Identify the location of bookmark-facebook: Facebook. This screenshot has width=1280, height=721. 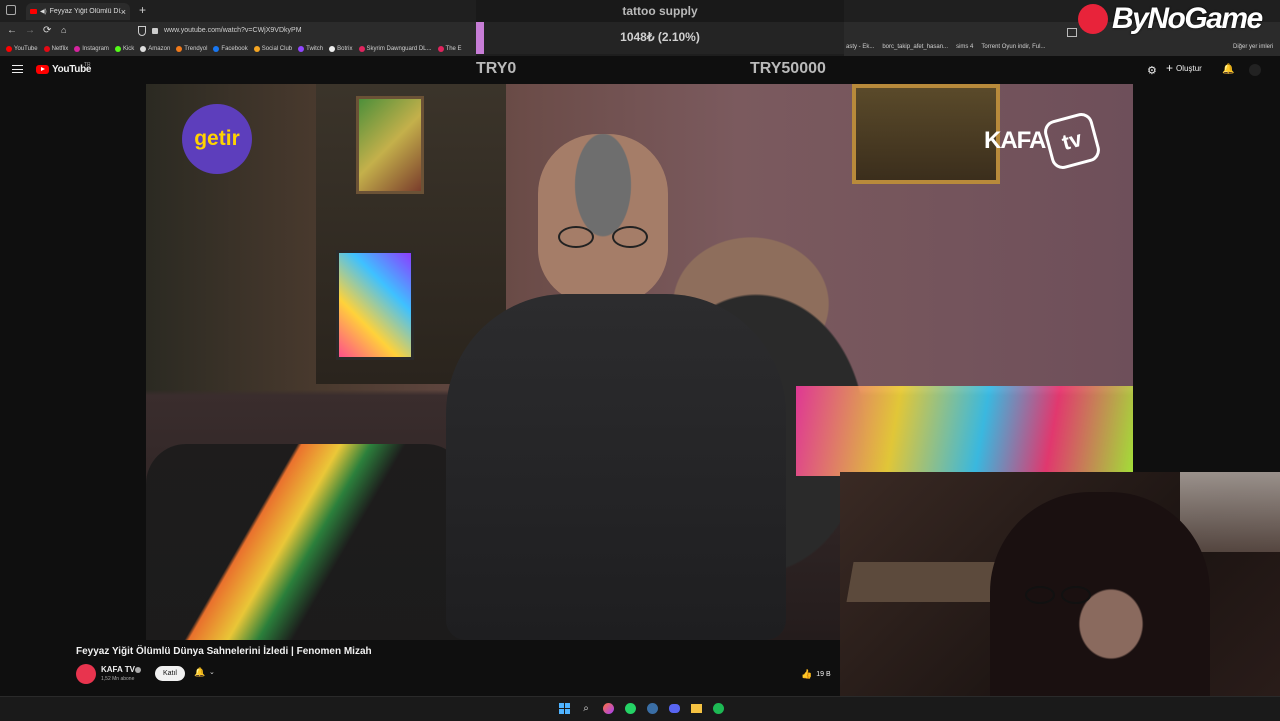
(230, 49).